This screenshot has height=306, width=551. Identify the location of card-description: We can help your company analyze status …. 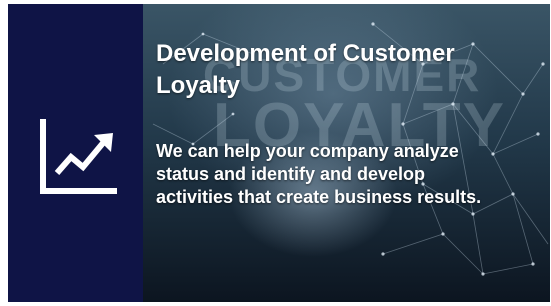
(319, 174).